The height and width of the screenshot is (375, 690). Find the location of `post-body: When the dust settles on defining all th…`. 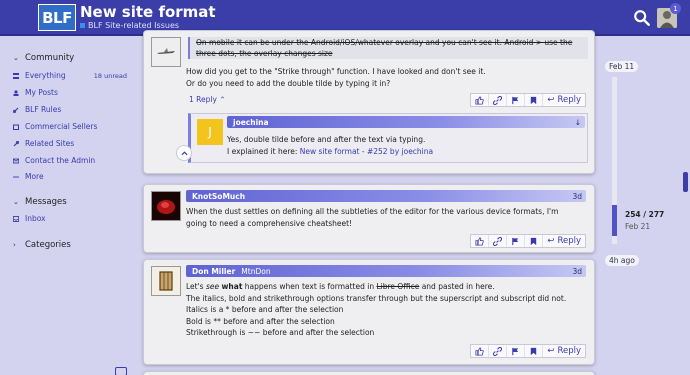

post-body: When the dust settles on defining all th… is located at coordinates (388, 217).